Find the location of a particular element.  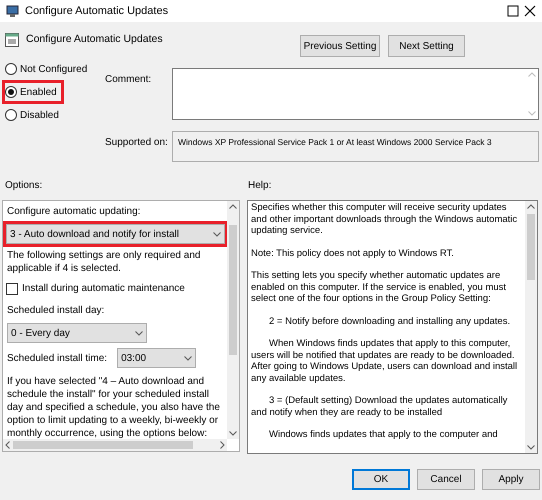

dialog-button: Cancel is located at coordinates (446, 479).